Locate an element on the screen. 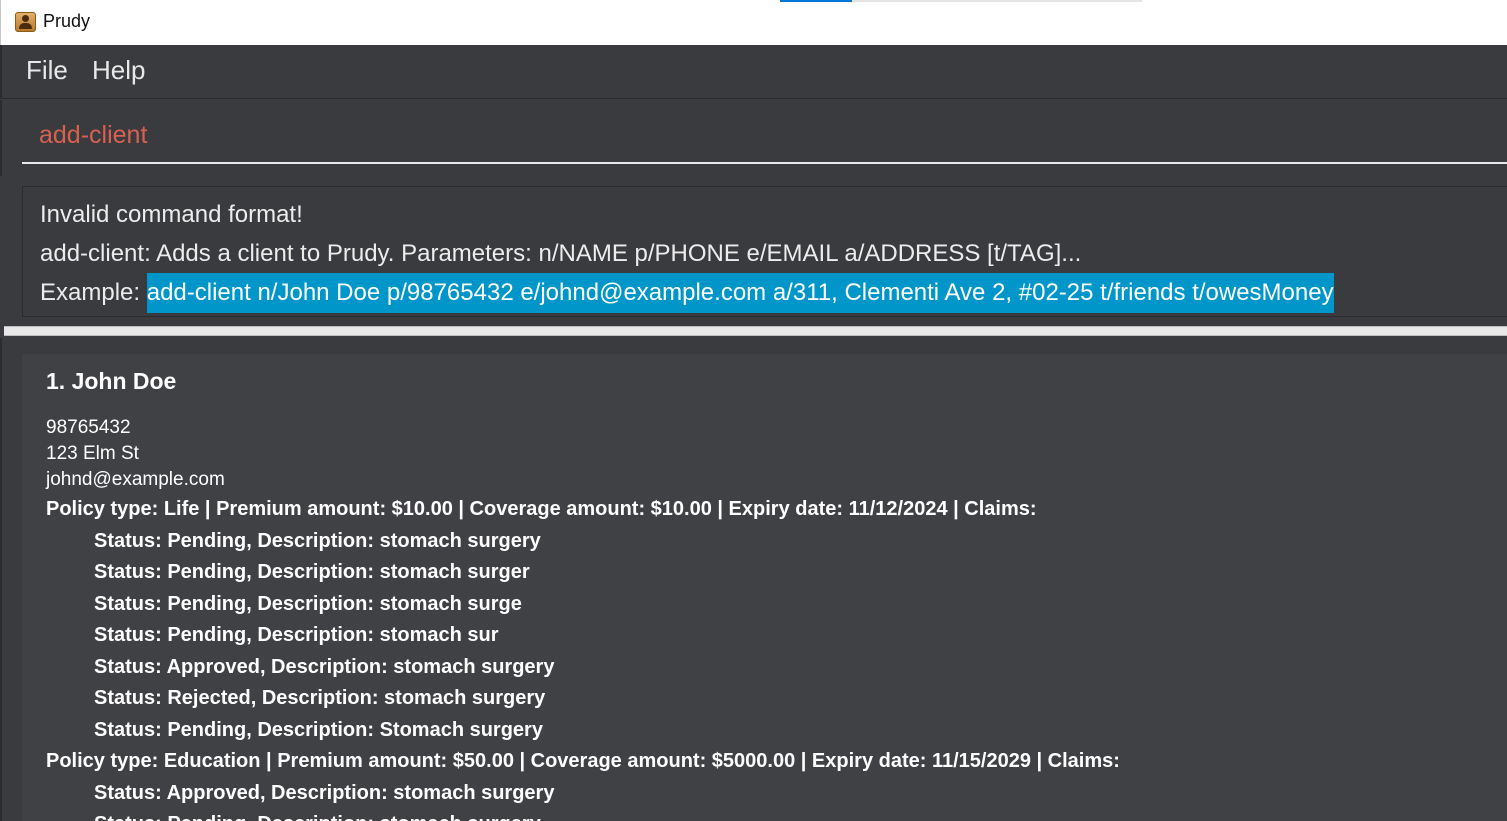 The height and width of the screenshot is (821, 1507). result-error-line: Invalid command format! is located at coordinates (171, 214).